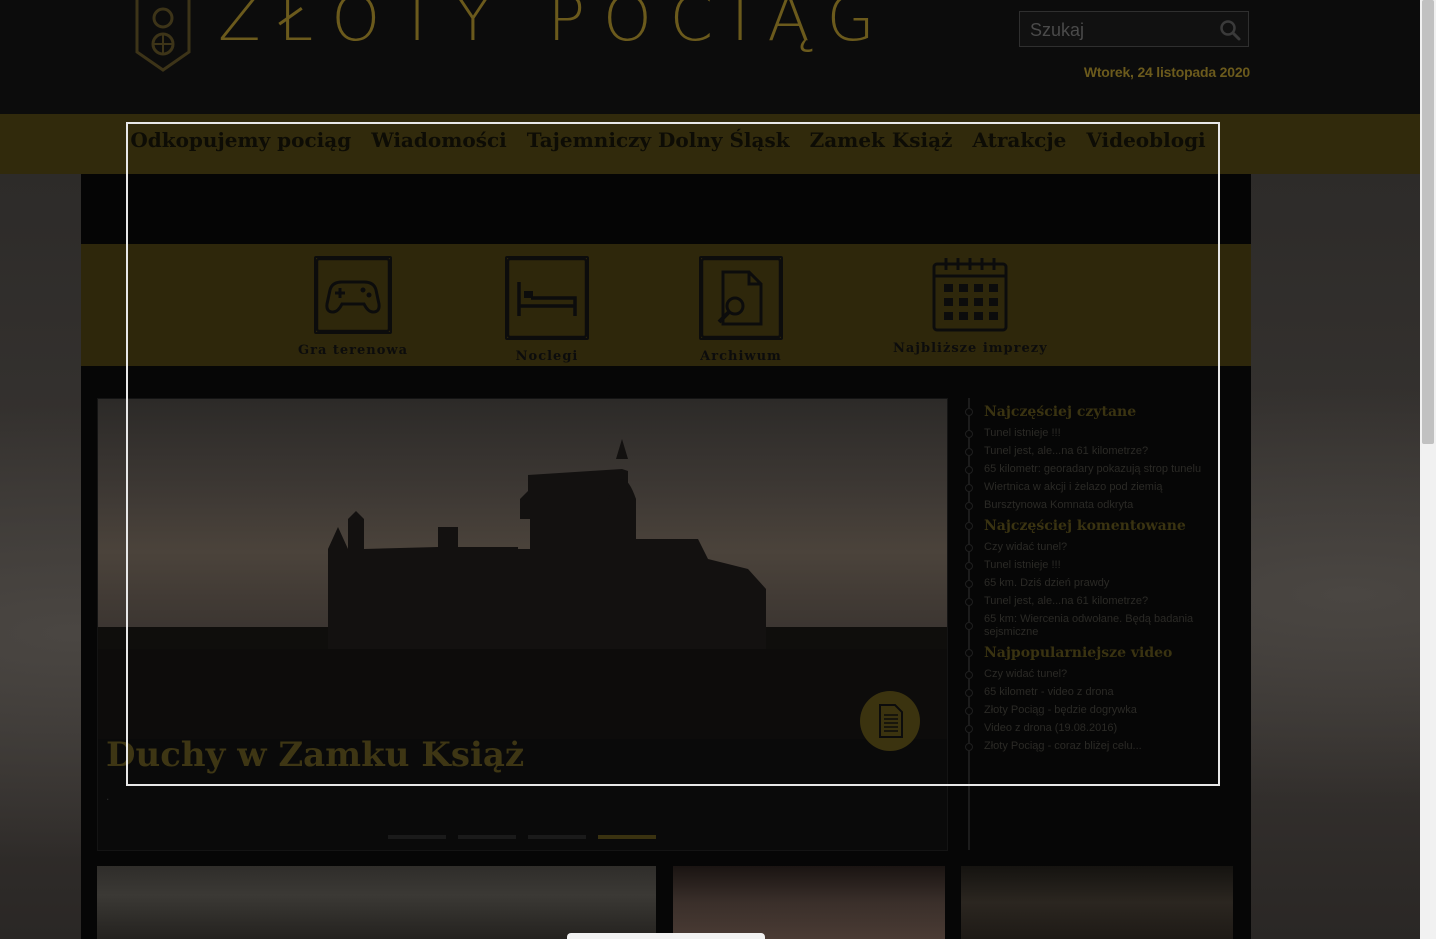 Image resolution: width=1436 pixels, height=939 pixels. What do you see at coordinates (666, 305) in the screenshot?
I see `quick-links-bar` at bounding box center [666, 305].